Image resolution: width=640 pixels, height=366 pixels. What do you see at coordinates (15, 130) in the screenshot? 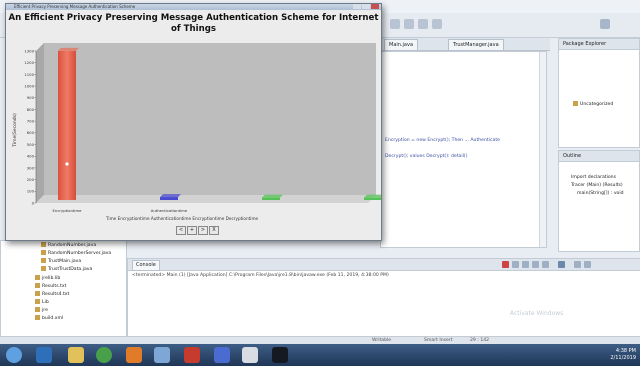
I see `y-axis-label: Time(Seconds)` at bounding box center [15, 130].